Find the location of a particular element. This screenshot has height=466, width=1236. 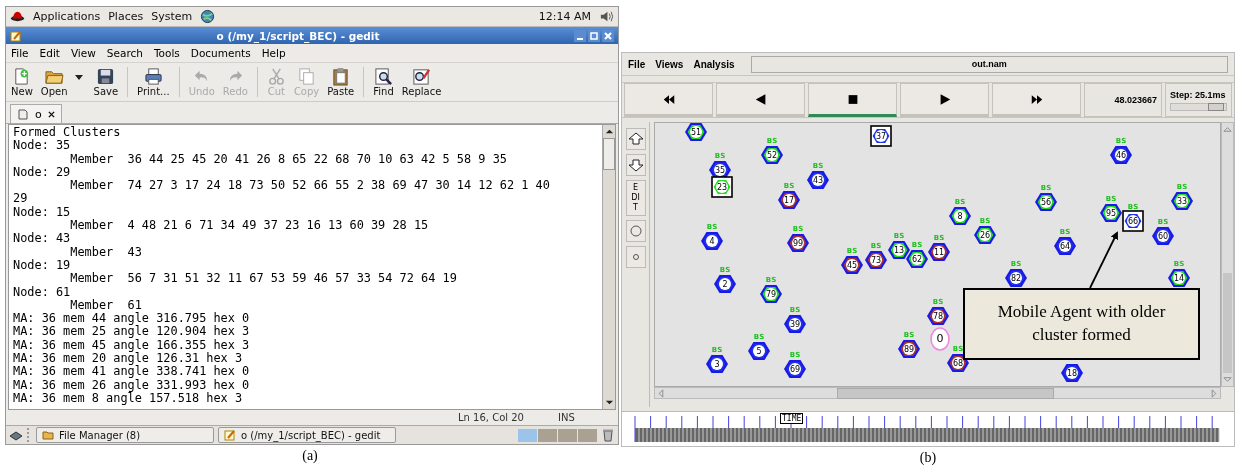

network-node: 13 is located at coordinates (899, 250).